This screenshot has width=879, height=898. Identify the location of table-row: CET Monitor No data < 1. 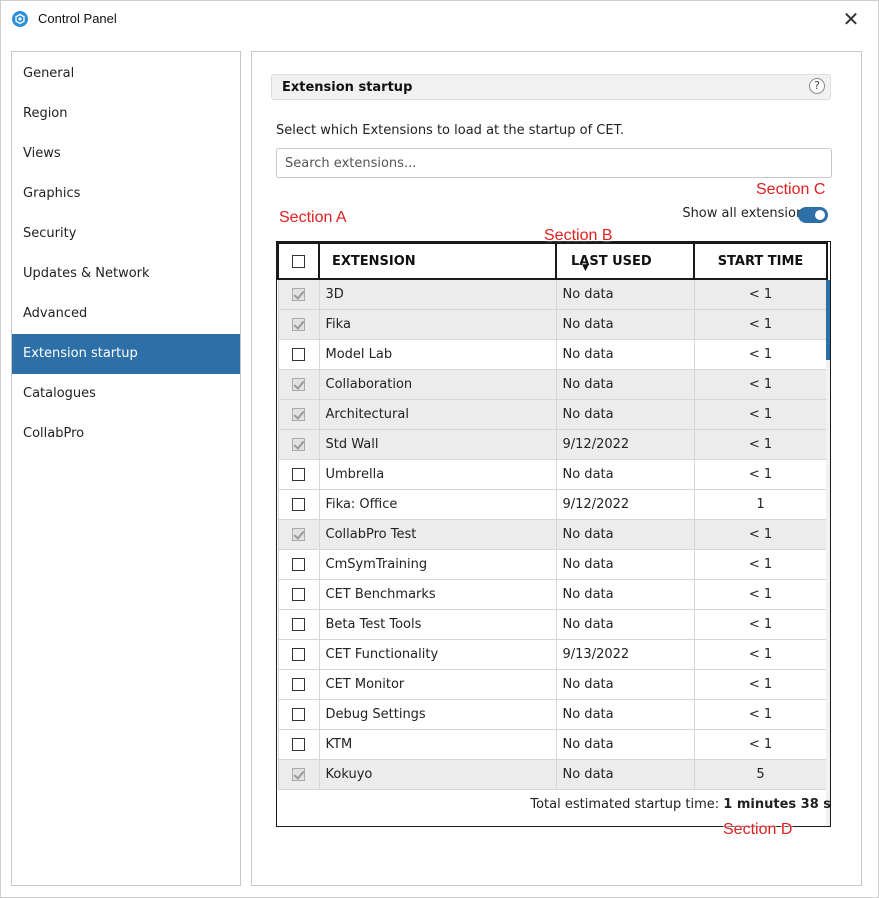
(552, 684).